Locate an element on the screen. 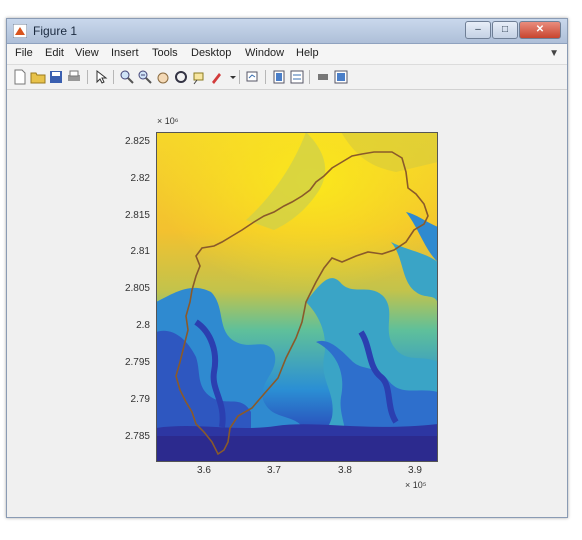 The height and width of the screenshot is (540, 582). menu-insert: Insert is located at coordinates (125, 53).